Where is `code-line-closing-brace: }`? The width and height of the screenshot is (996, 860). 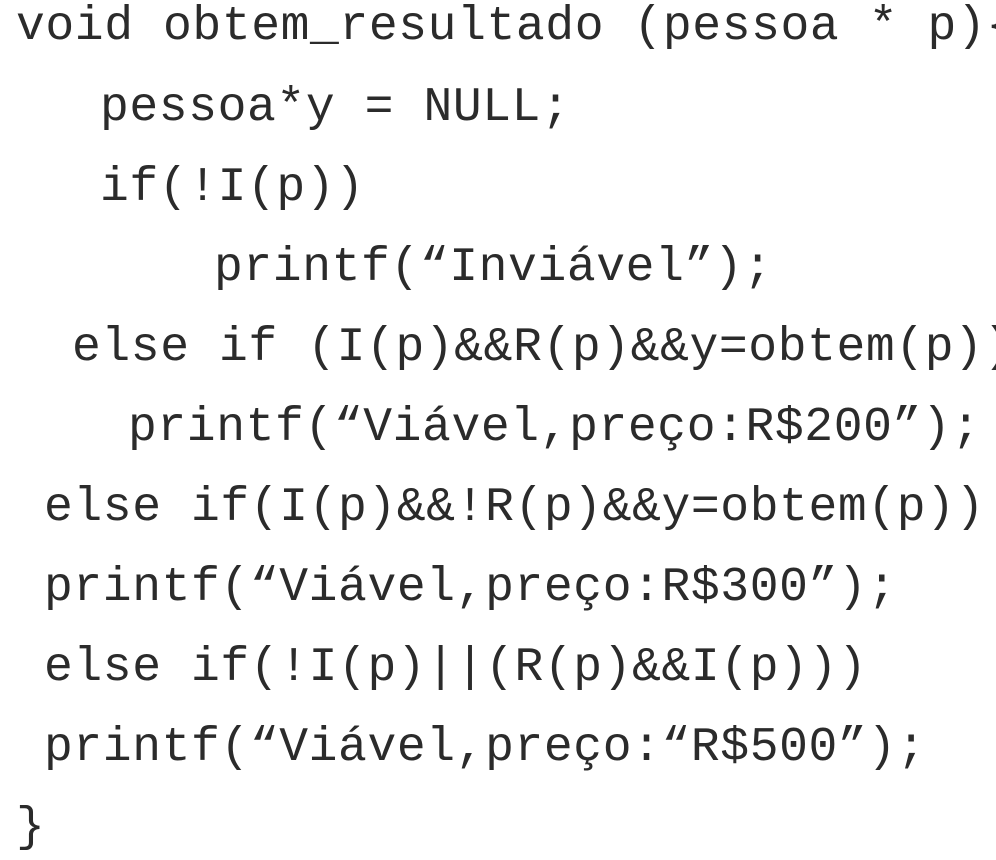
code-line-closing-brace: } is located at coordinates (31, 828).